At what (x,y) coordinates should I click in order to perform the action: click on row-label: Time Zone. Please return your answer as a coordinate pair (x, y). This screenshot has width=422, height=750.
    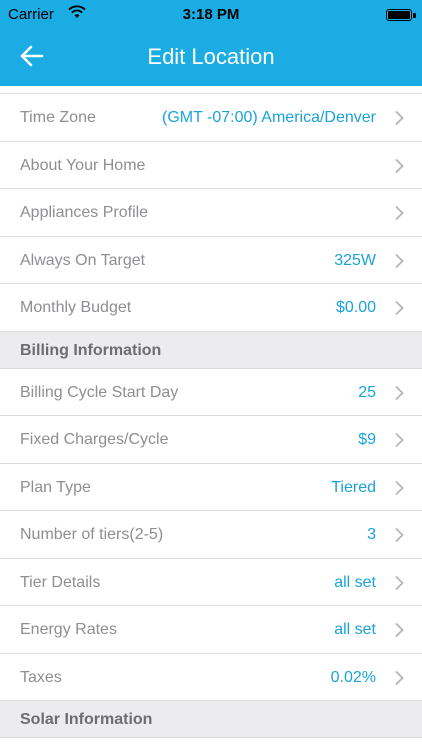
    Looking at the image, I should click on (58, 117).